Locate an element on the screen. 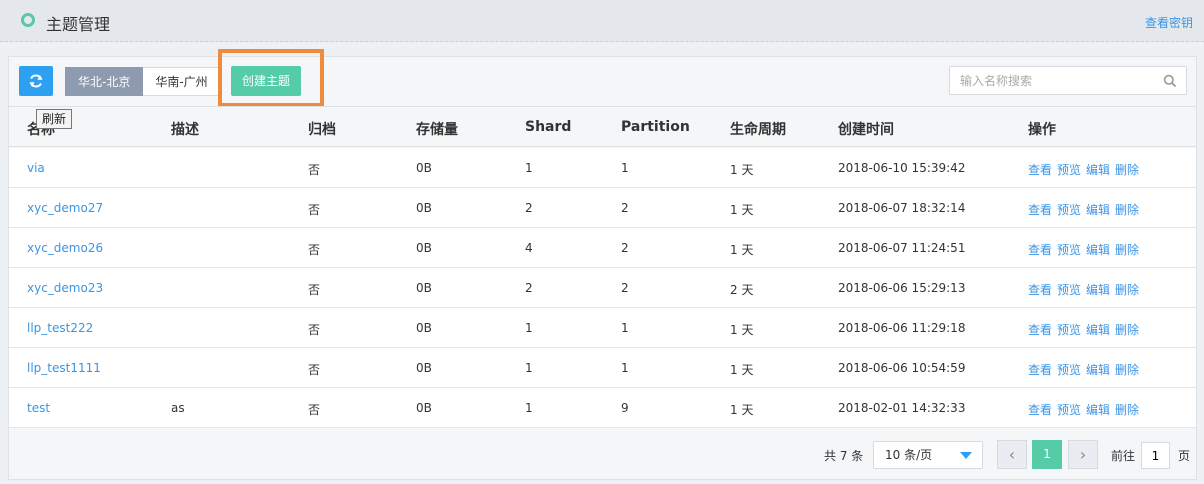 The width and height of the screenshot is (1204, 484). view-keys-link: 查看密钥 is located at coordinates (1169, 22).